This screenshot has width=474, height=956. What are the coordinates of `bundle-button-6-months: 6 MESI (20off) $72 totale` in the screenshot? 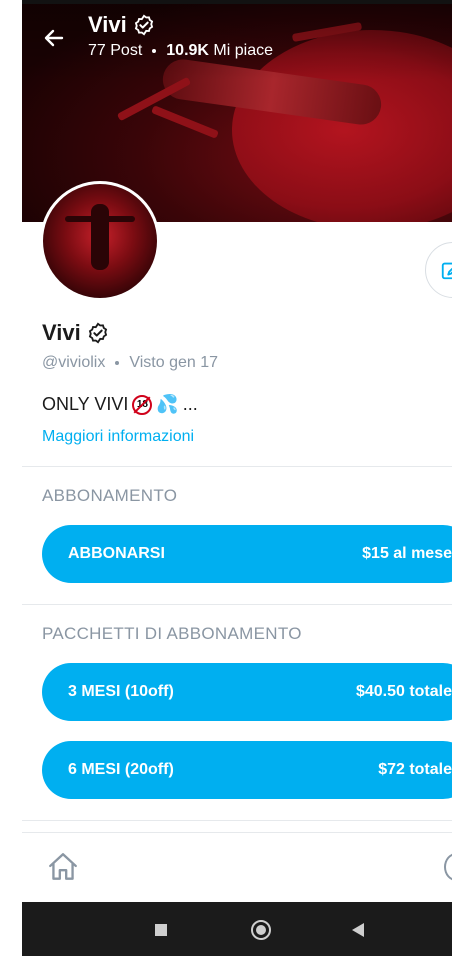 It's located at (247, 770).